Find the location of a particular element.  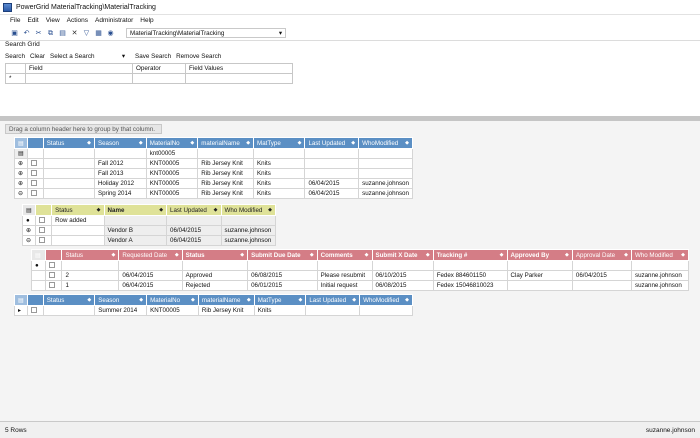

select-column-header is located at coordinates (35, 143).